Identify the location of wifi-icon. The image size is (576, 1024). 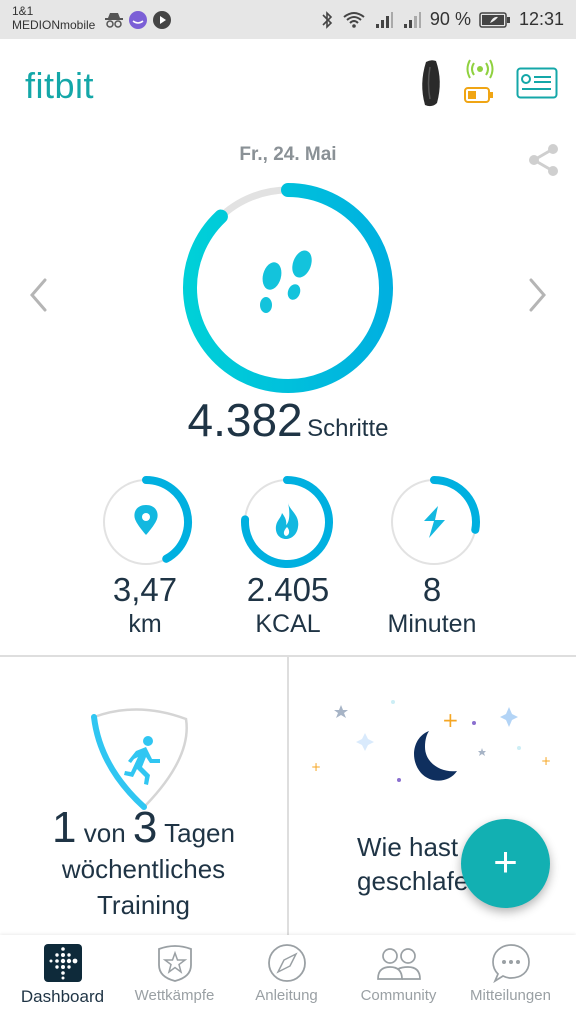
(354, 19).